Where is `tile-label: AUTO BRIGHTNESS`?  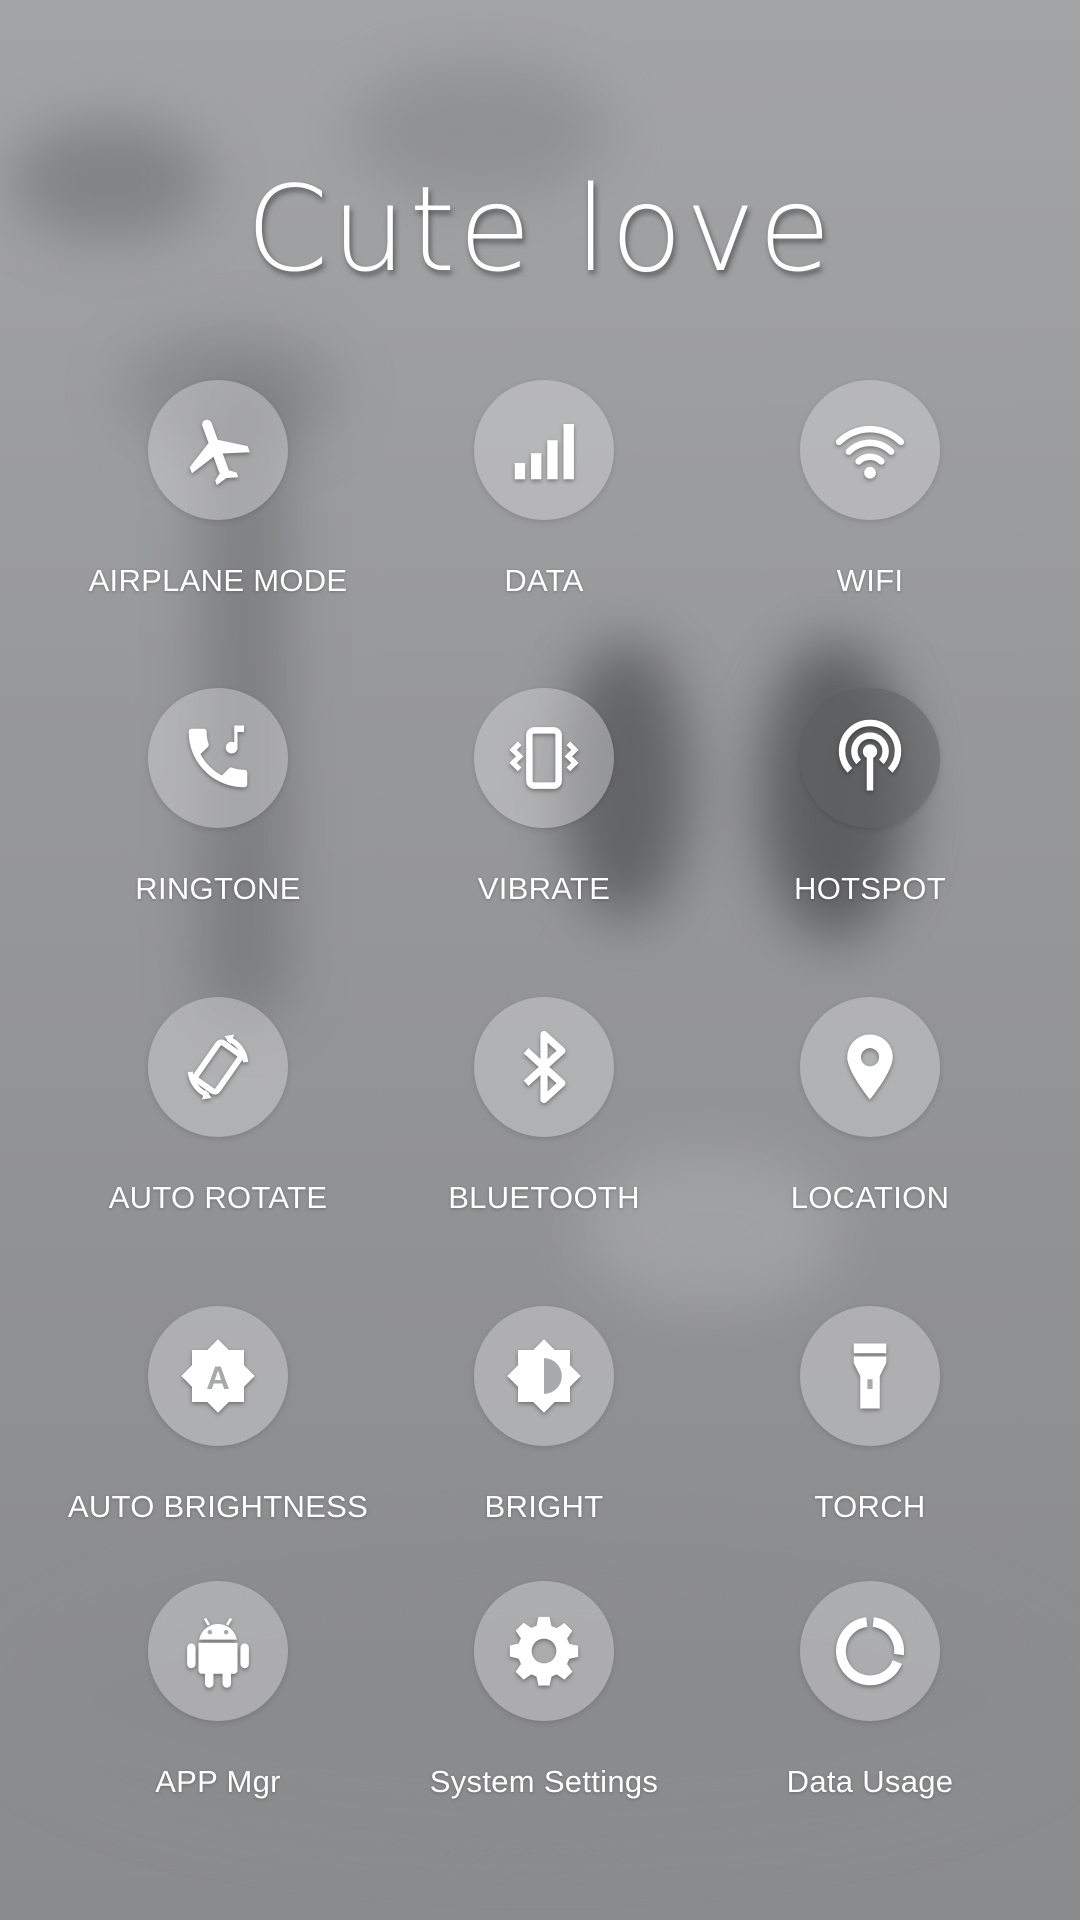
tile-label: AUTO BRIGHTNESS is located at coordinates (218, 1506).